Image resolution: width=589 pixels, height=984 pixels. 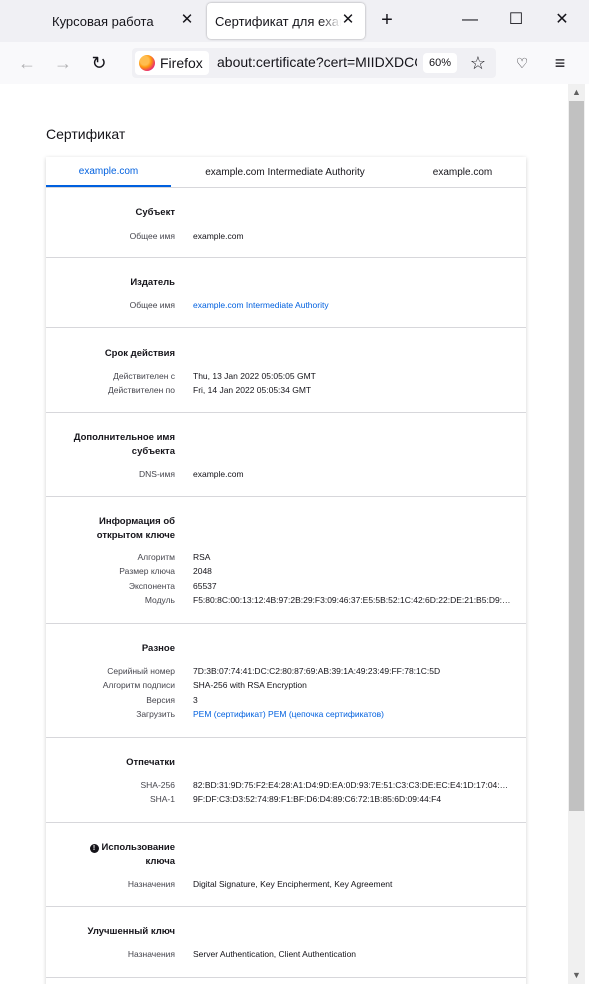 I want to click on tab-coursework: Курсовая работа ✕, so click(x=124, y=21).